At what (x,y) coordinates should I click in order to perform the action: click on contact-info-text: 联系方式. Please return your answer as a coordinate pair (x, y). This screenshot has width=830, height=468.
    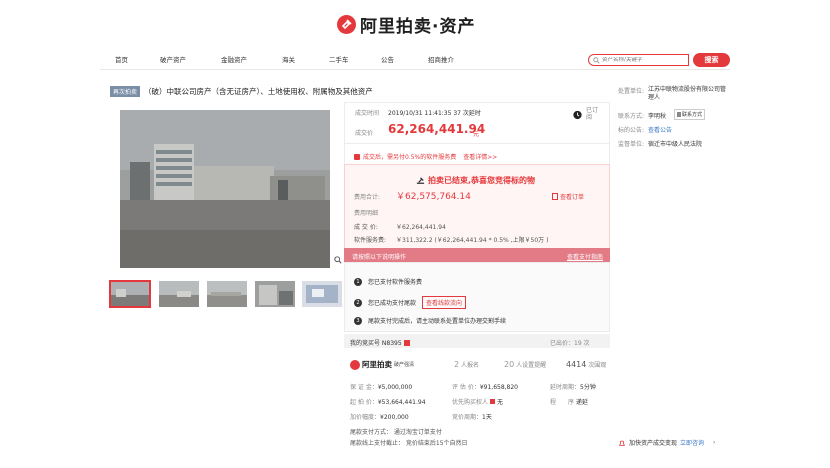
    Looking at the image, I should click on (692, 115).